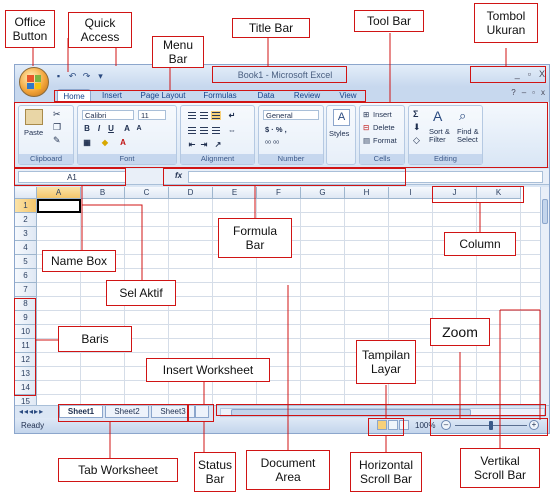 Image resolution: width=556 pixels, height=492 pixels. Describe the element at coordinates (58, 76) in the screenshot. I see `save-icon: ▪` at that location.